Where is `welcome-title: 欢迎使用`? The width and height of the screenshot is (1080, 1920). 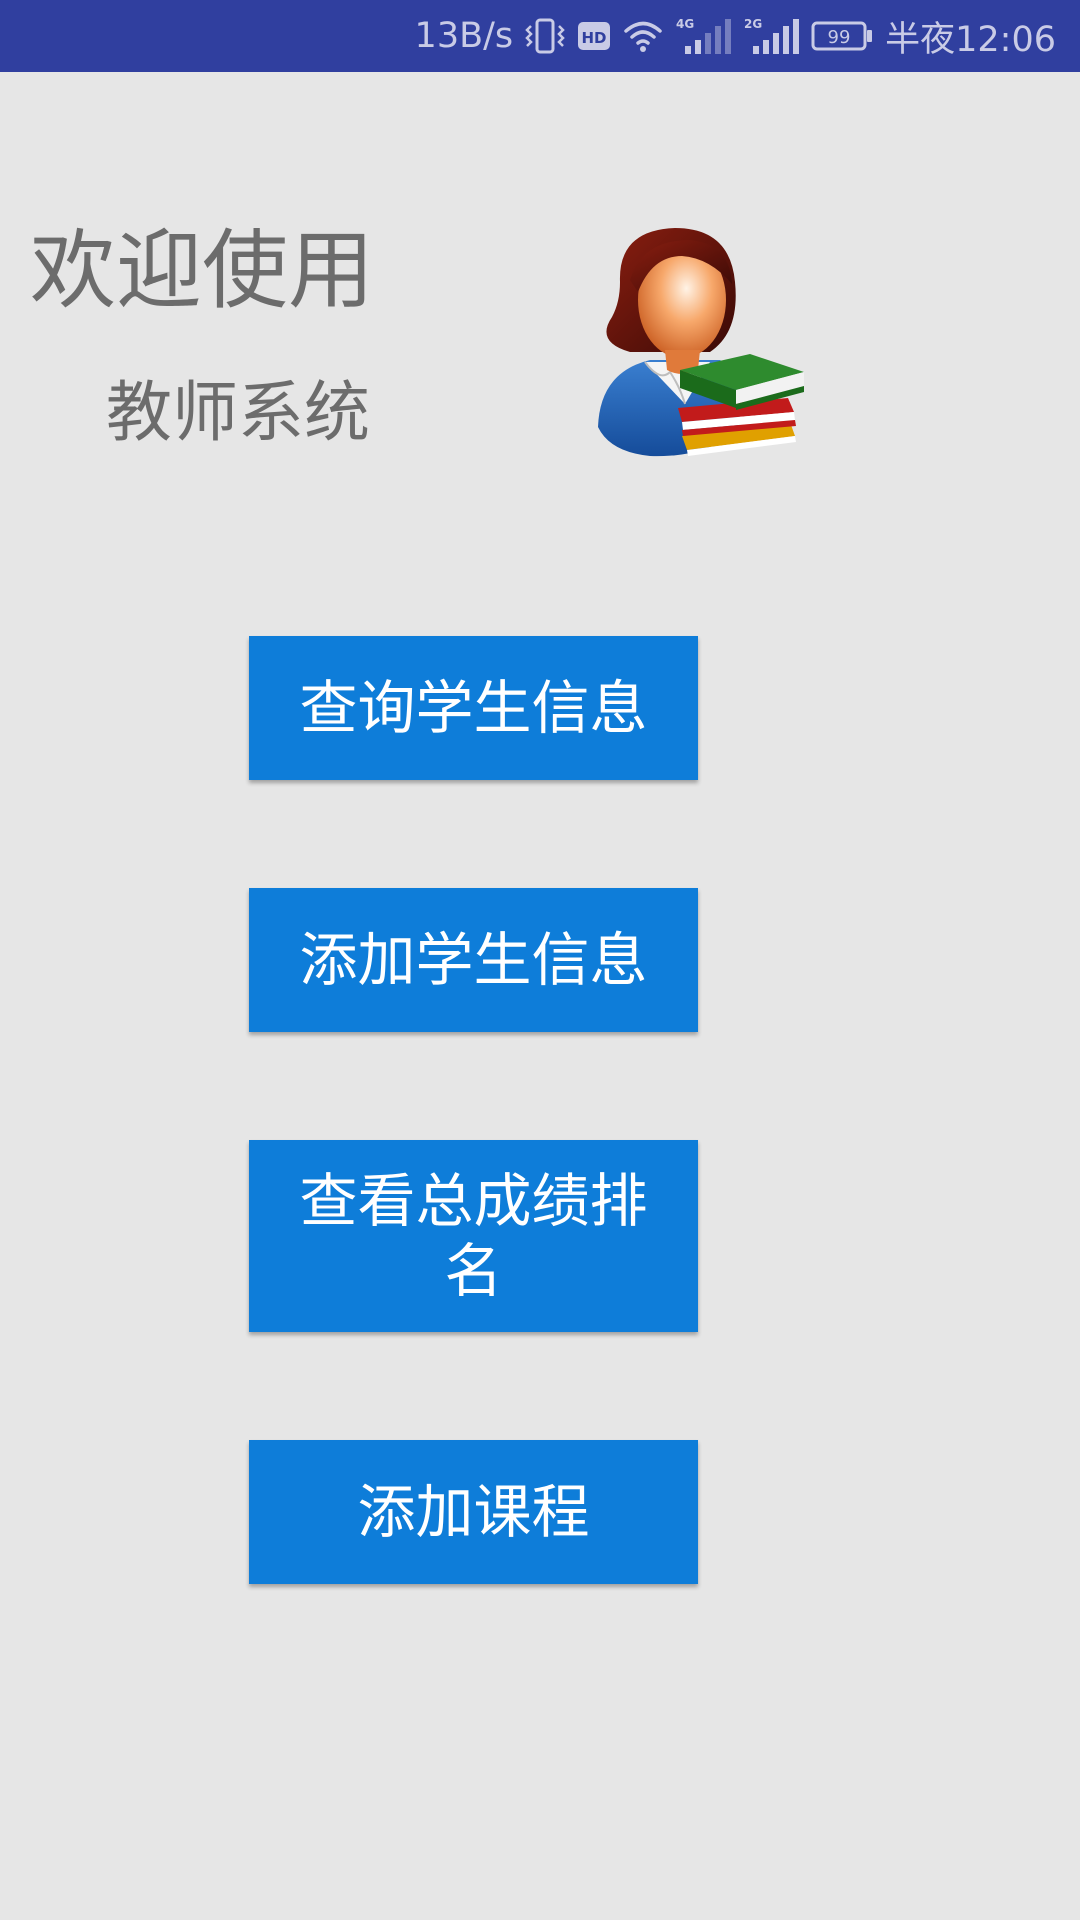
welcome-title: 欢迎使用 is located at coordinates (202, 271).